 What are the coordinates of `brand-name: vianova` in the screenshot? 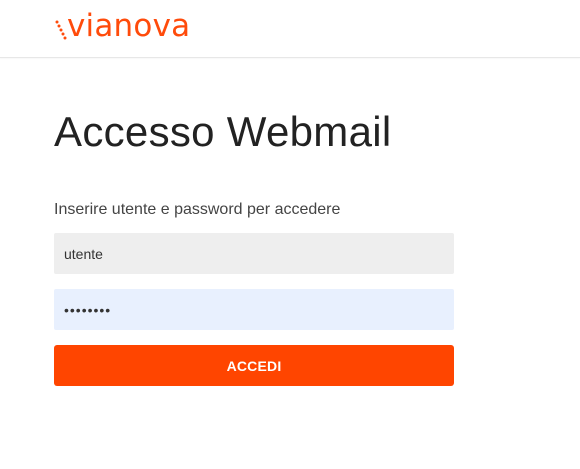 It's located at (129, 26).